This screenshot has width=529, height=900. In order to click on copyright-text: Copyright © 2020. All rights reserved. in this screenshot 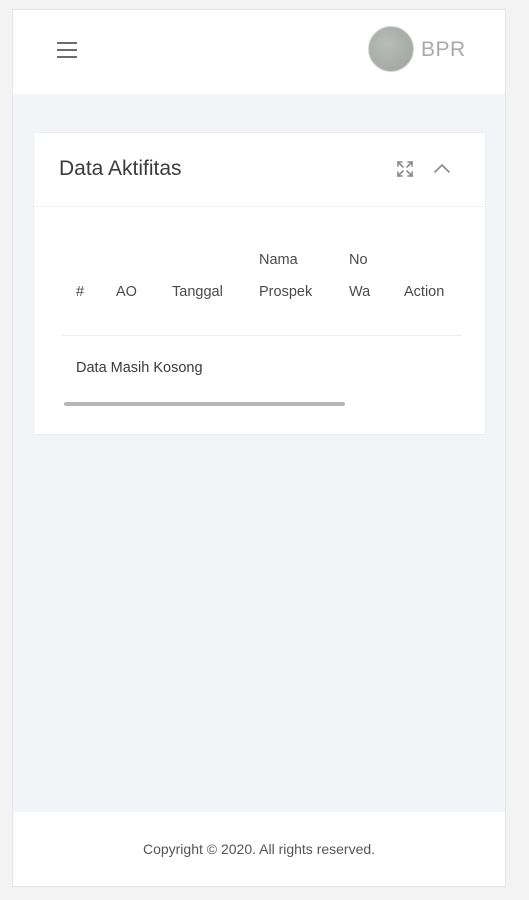, I will do `click(259, 849)`.